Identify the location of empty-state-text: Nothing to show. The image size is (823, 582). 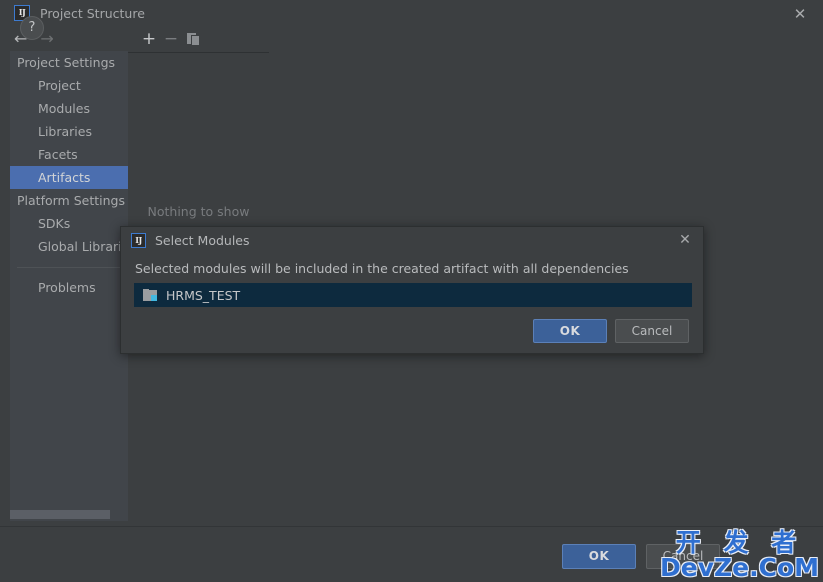
(198, 211).